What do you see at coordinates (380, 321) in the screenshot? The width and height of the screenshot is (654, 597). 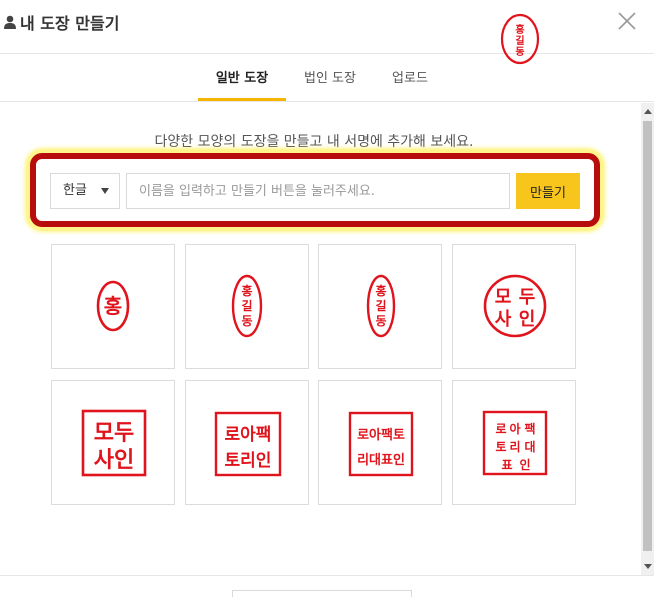 I see `stamp-oval-vertical-2-char-3: 동` at bounding box center [380, 321].